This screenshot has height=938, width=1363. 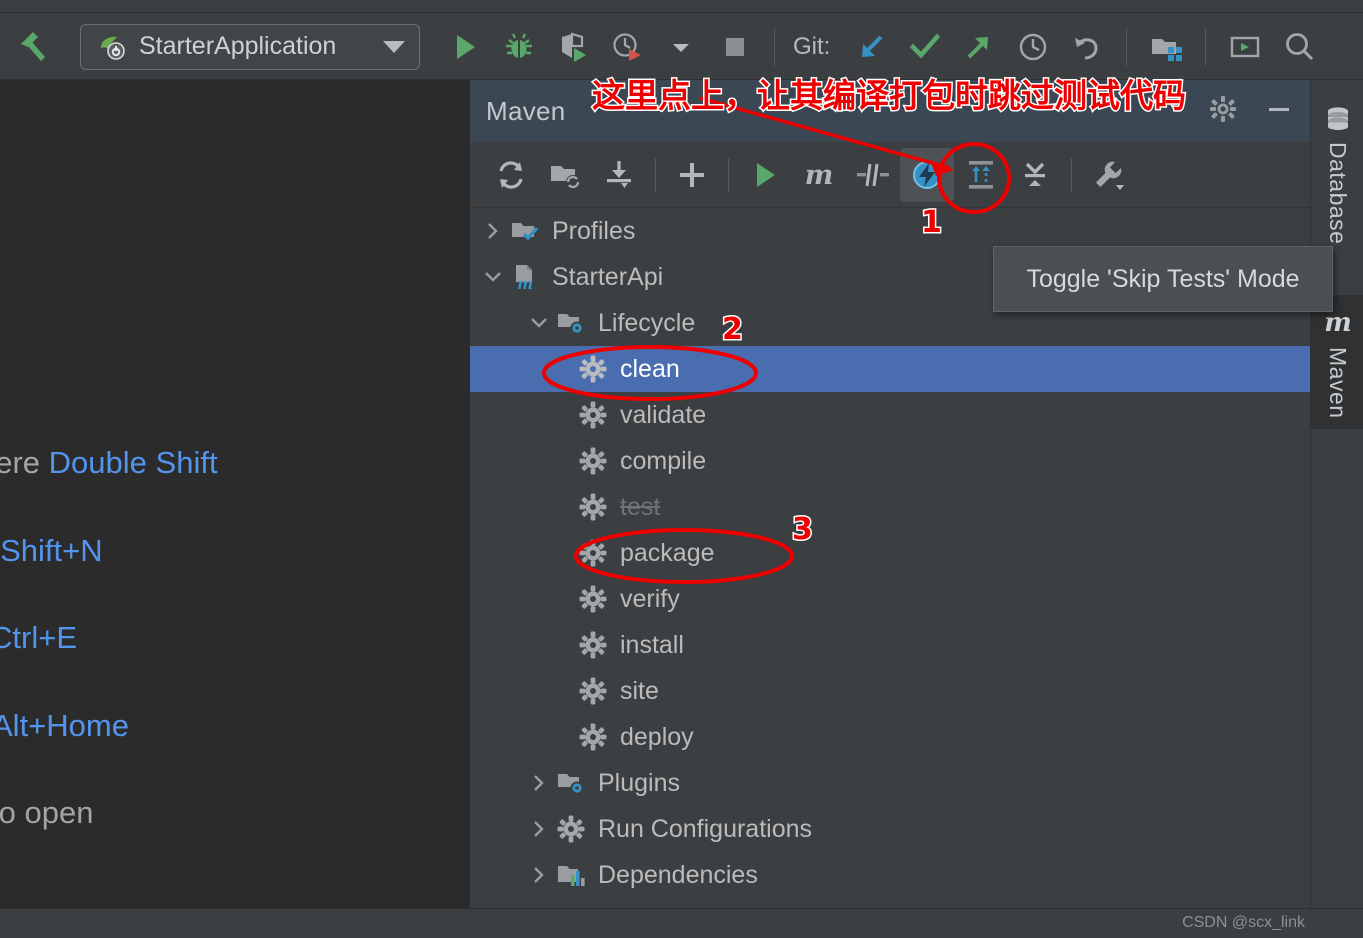 I want to click on right-tool-window-bar: Database m Maven, so click(x=1336, y=509).